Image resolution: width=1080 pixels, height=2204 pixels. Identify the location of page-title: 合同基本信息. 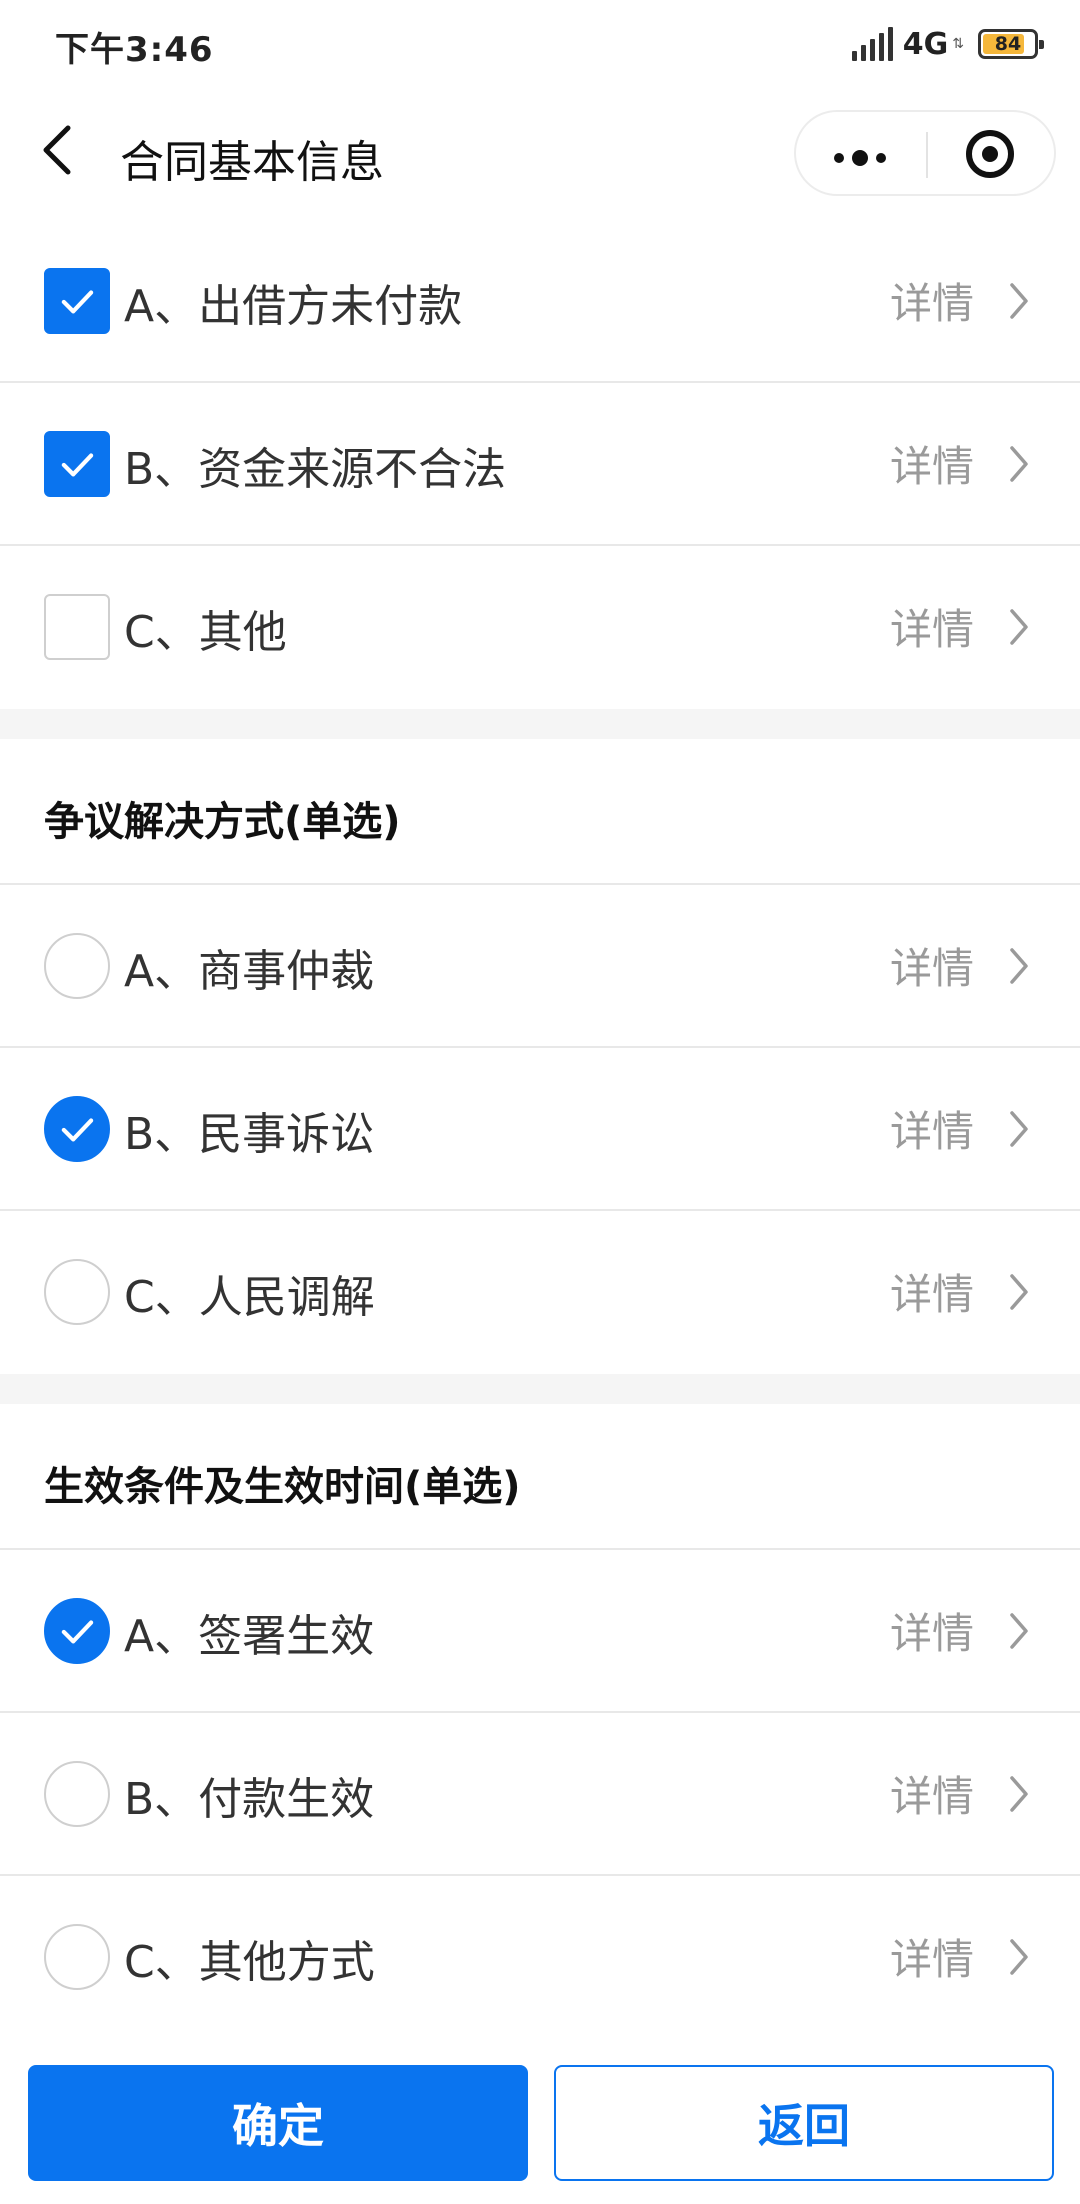
(252, 162).